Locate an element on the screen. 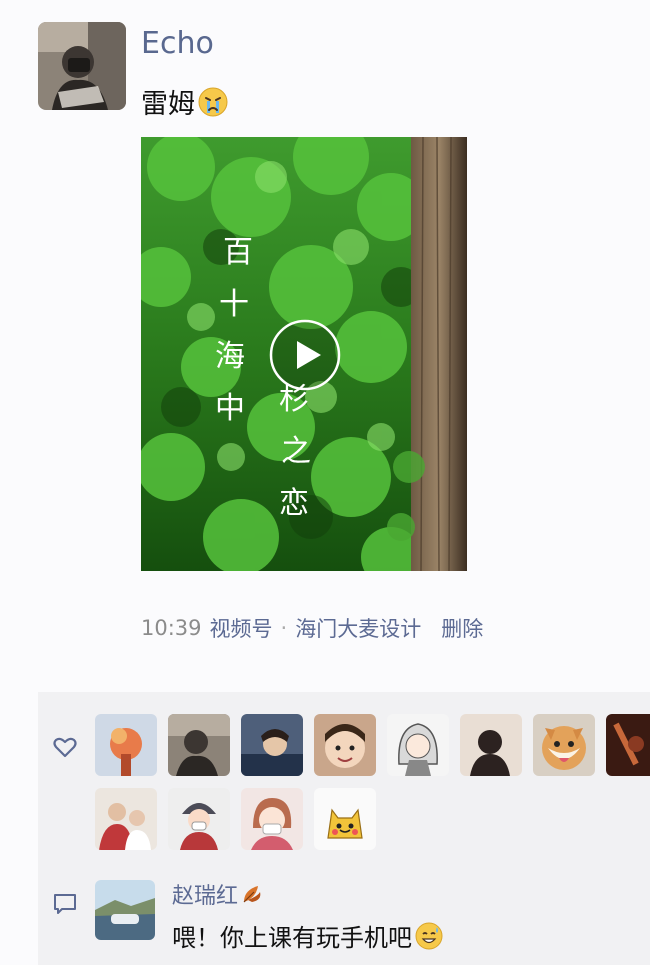 This screenshot has width=650, height=965. commenter-name-text: 赵瑞红 is located at coordinates (205, 896).